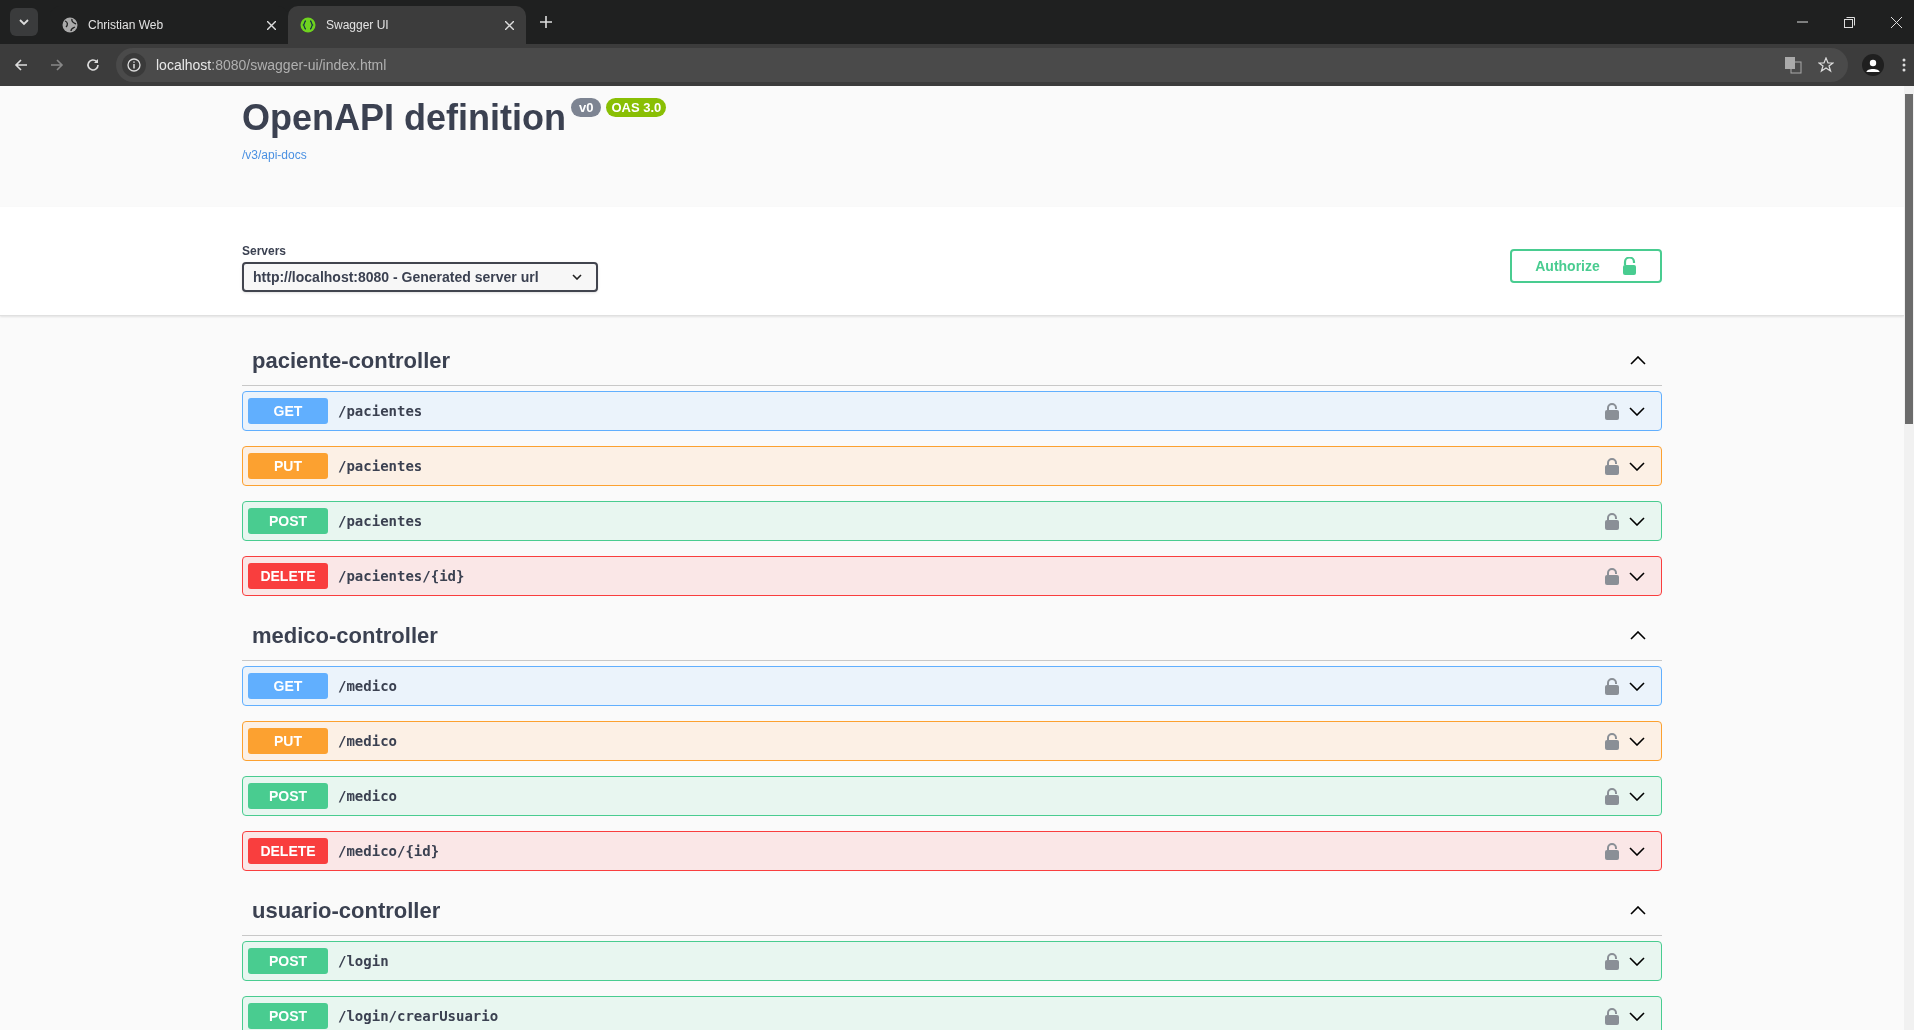  I want to click on oas-badge: OAS 3.0, so click(636, 107).